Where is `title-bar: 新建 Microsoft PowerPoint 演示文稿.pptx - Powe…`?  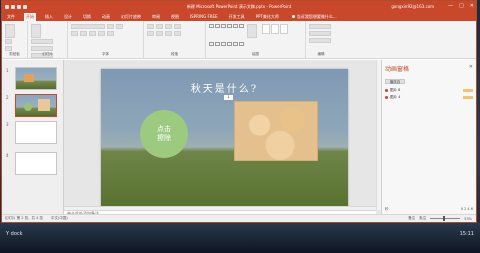
title-bar: 新建 Microsoft PowerPoint 演示文稿.pptx - Powe… is located at coordinates (239, 6).